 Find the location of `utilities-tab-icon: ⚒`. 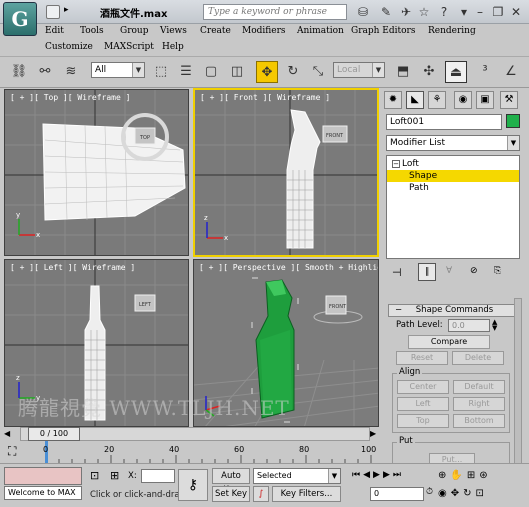

utilities-tab-icon: ⚒ is located at coordinates (509, 100).